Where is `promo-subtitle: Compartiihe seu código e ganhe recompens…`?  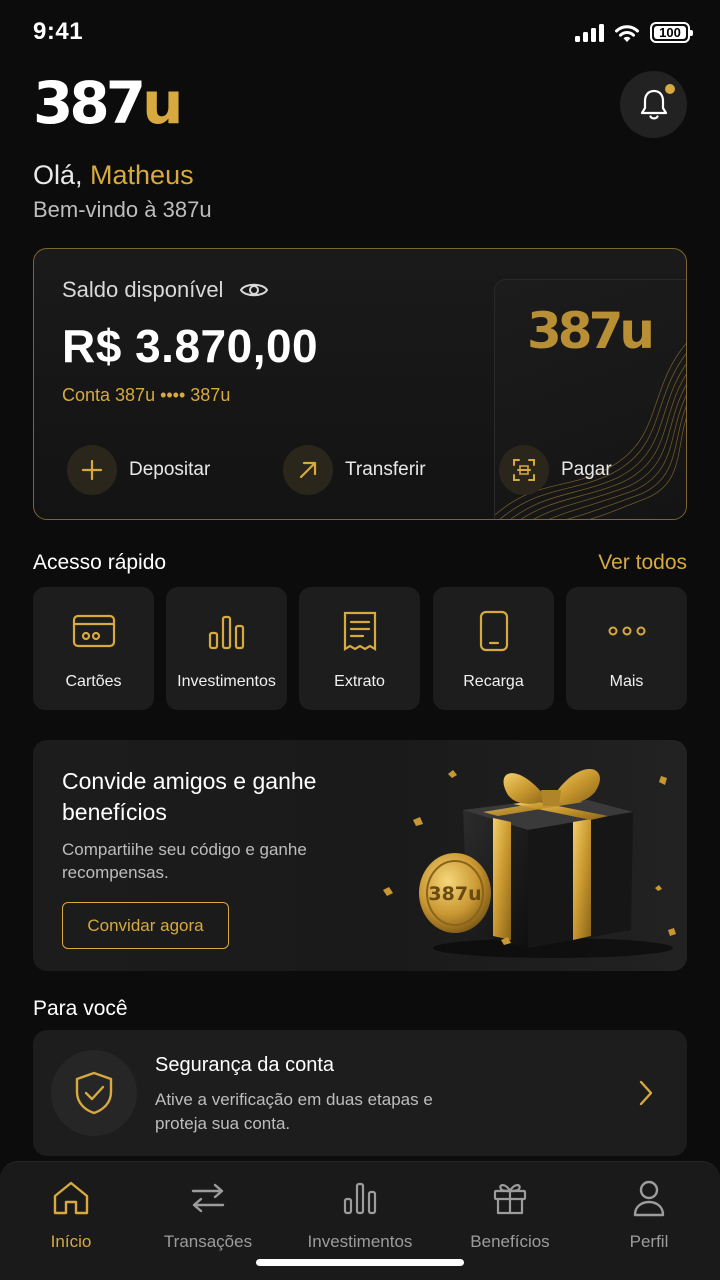 promo-subtitle: Compartiihe seu código e ganhe recompens… is located at coordinates (184, 861).